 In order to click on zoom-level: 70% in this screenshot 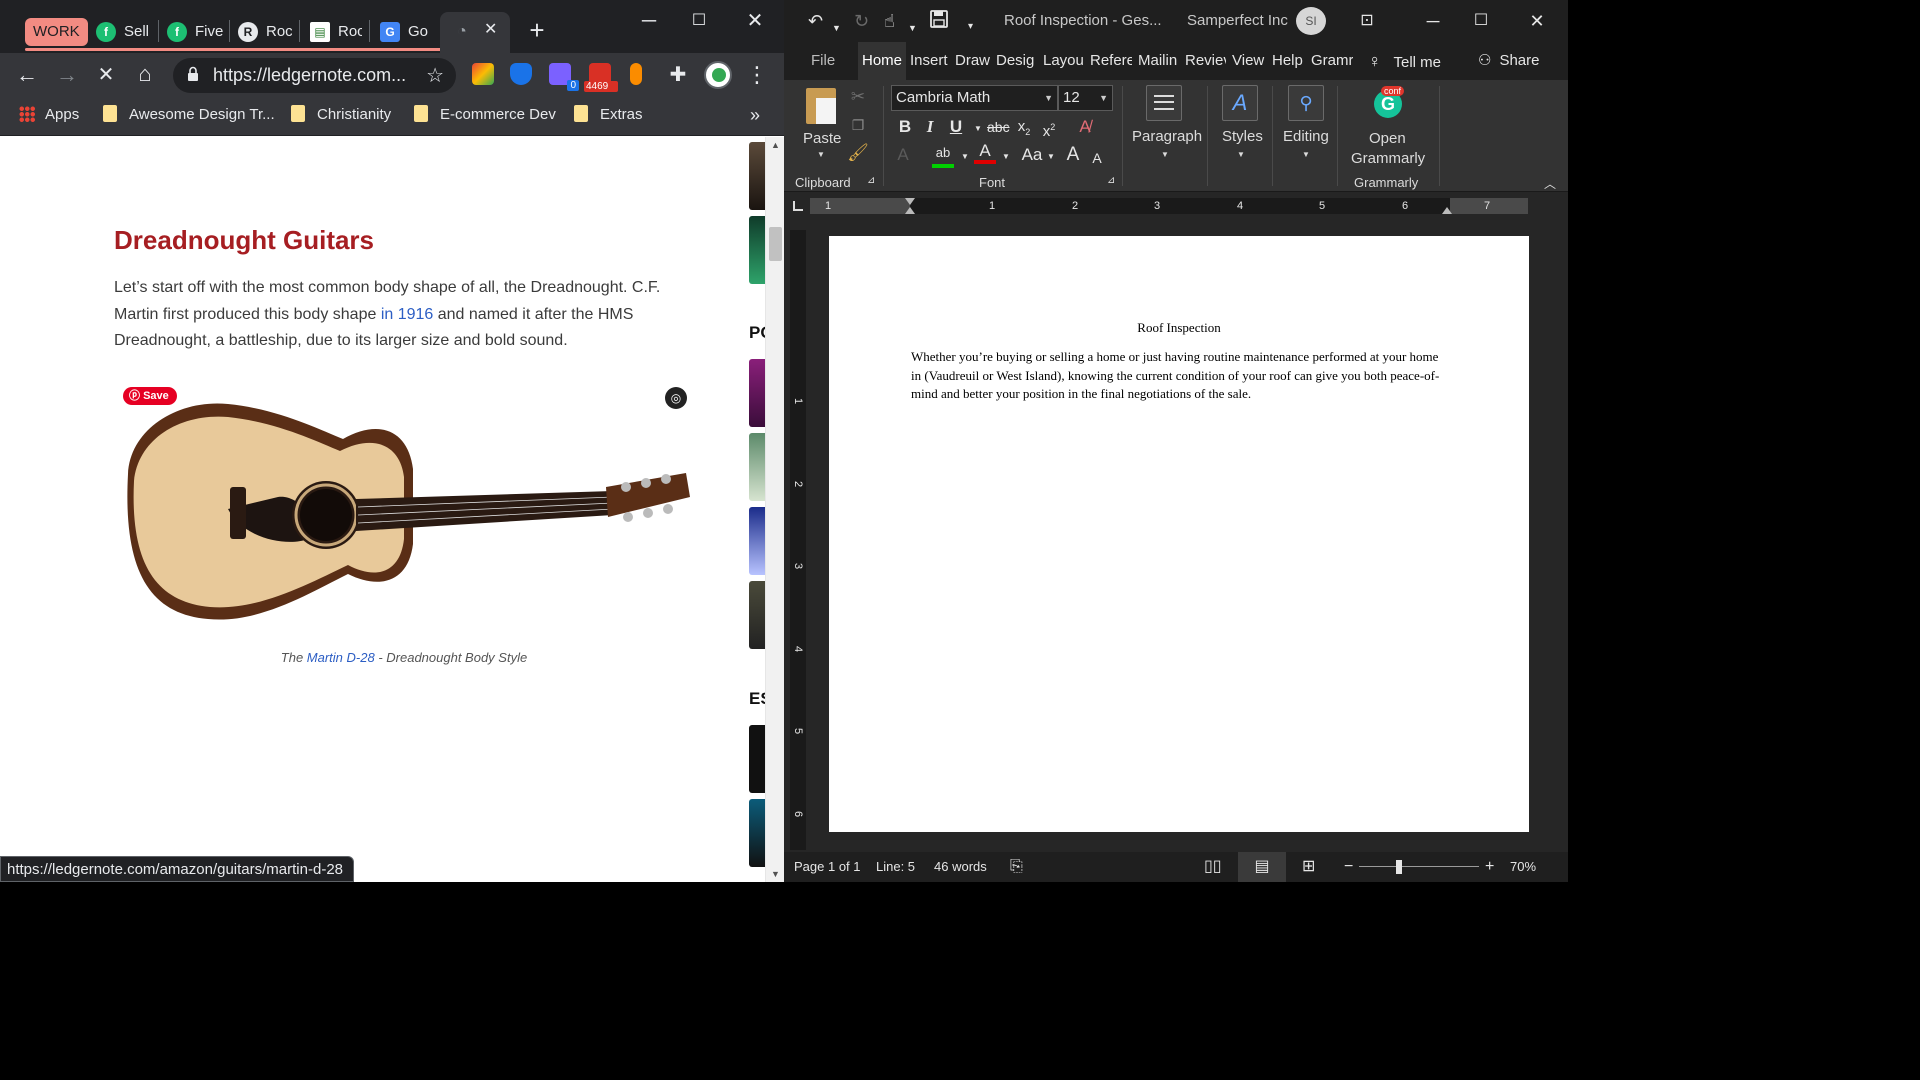, I will do `click(1523, 867)`.